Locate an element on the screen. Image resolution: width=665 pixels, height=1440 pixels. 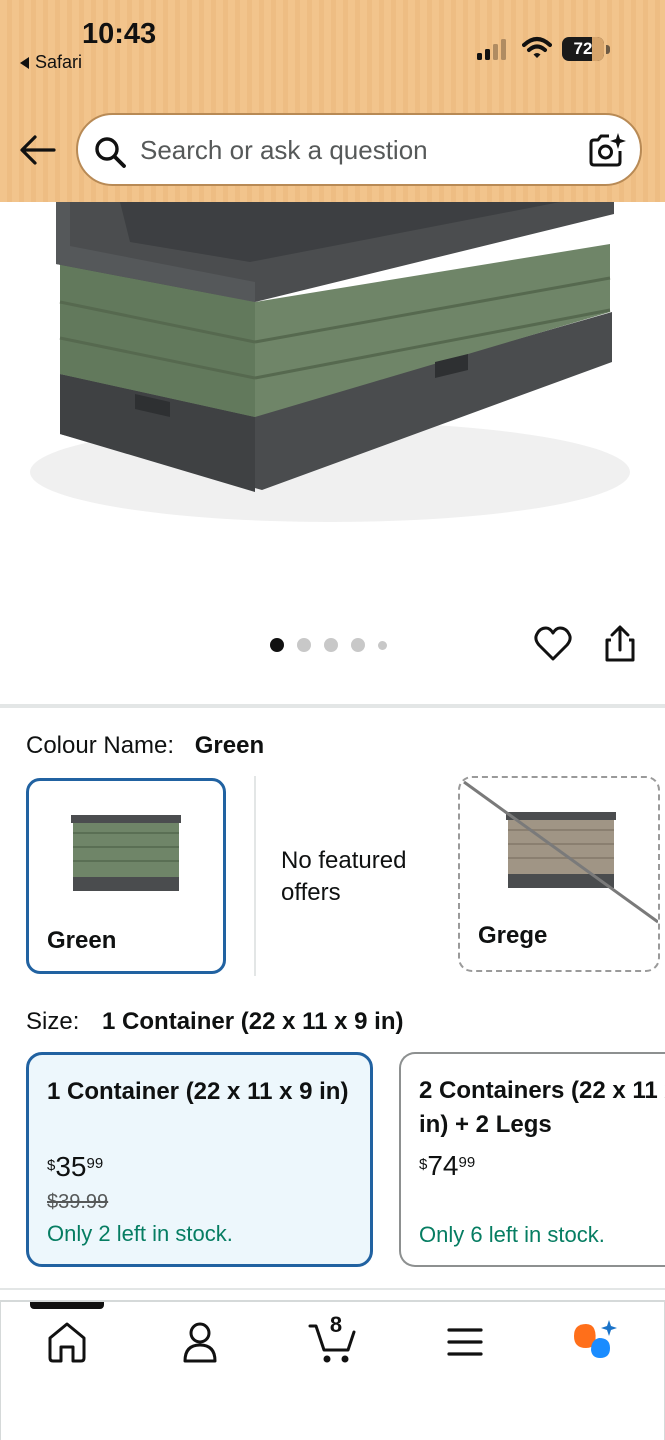
vertical-divider is located at coordinates (255, 876).